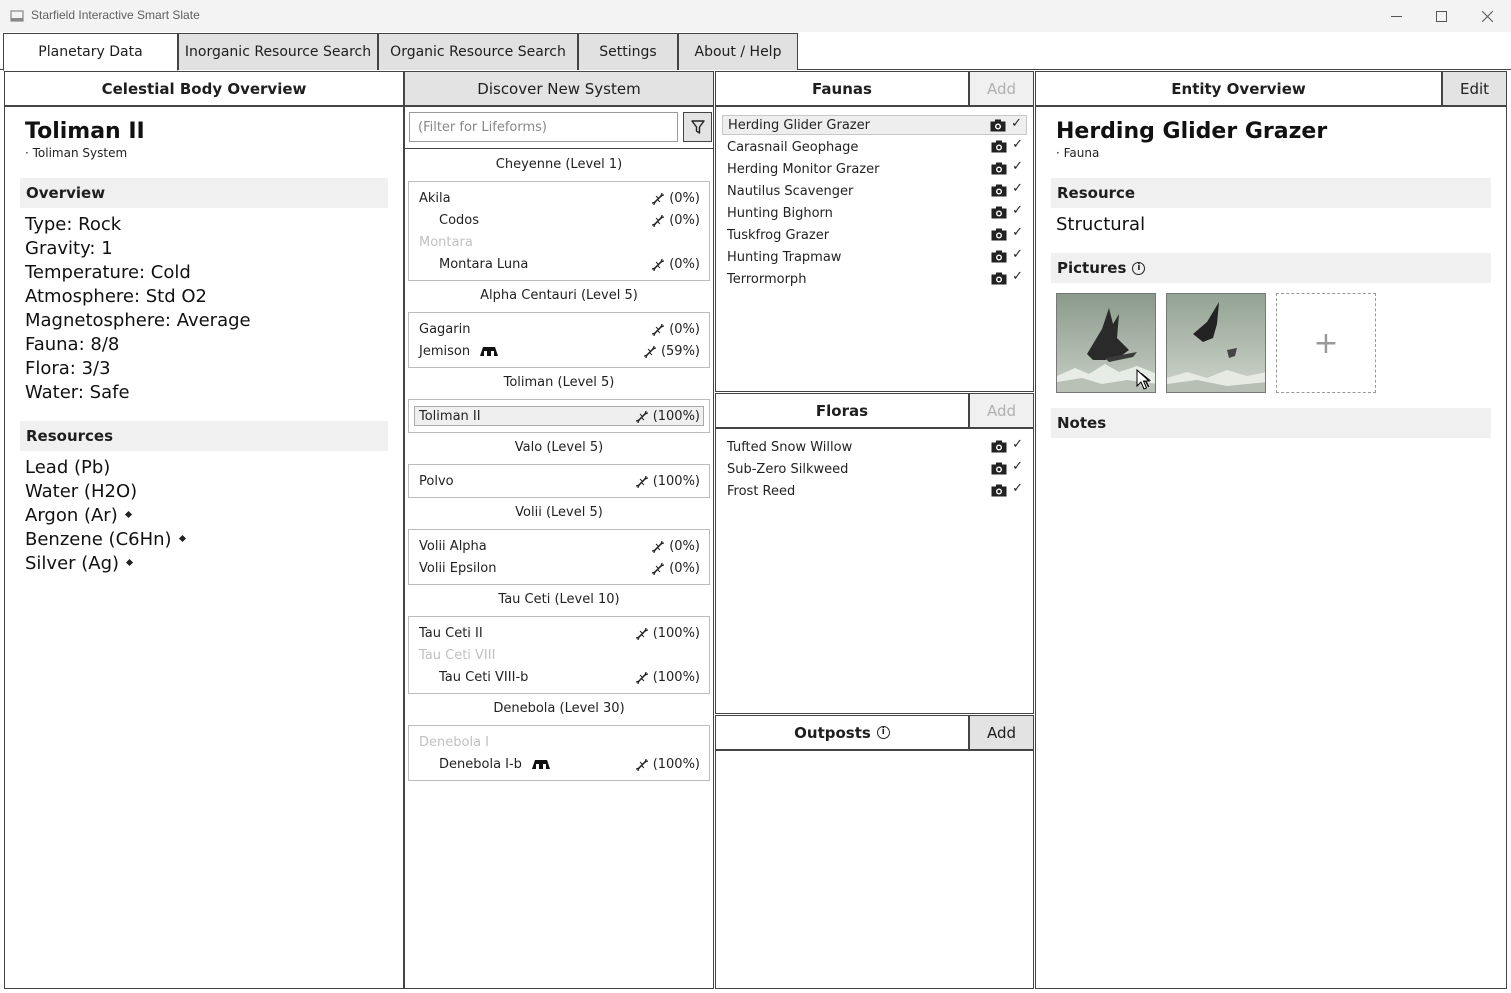 This screenshot has width=1511, height=993. I want to click on fauna-item: Carasnail Geophage ✓, so click(874, 147).